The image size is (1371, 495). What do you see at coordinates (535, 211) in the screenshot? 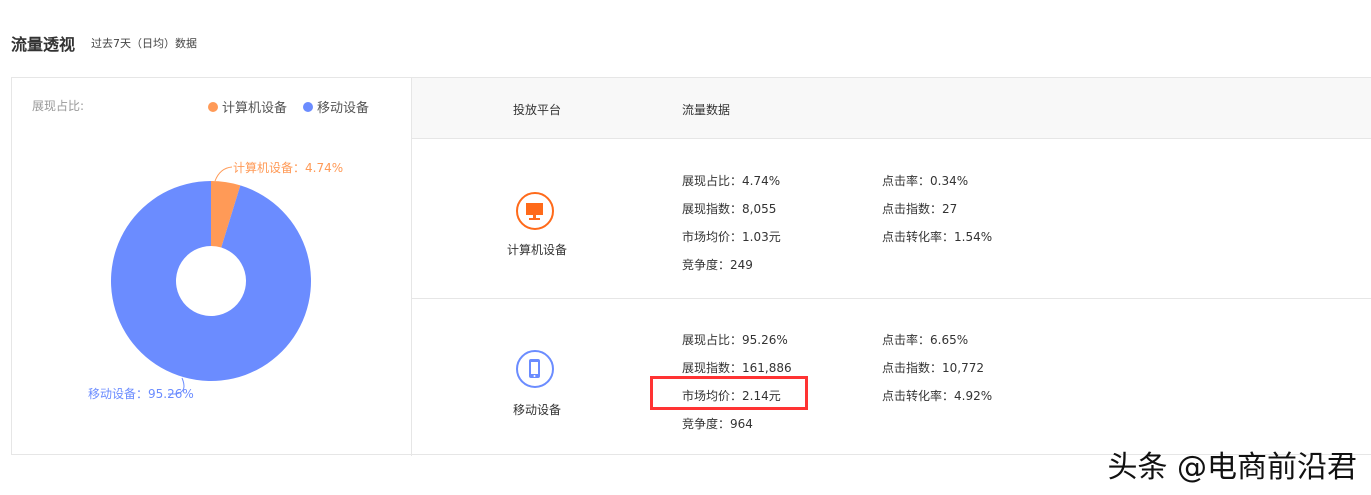
I see `monitor-icon` at bounding box center [535, 211].